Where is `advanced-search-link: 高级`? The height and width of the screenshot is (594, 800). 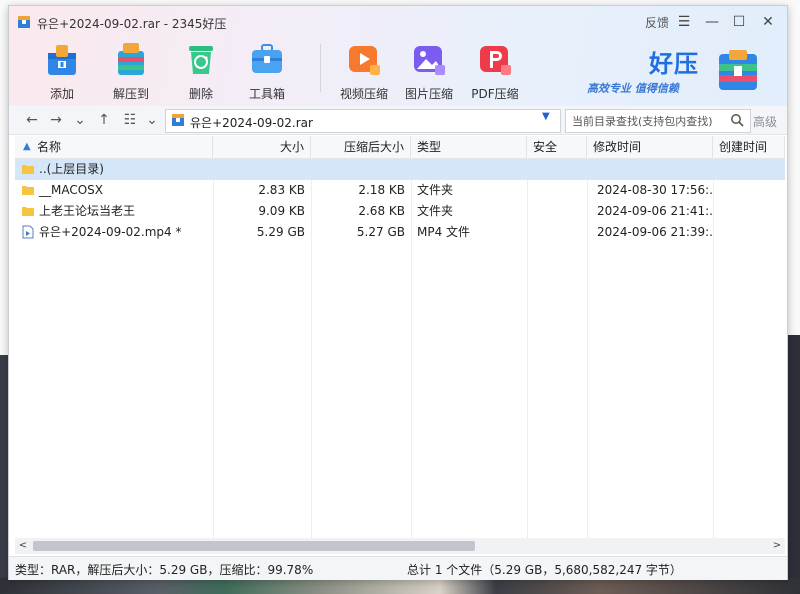
advanced-search-link: 高级 is located at coordinates (765, 121).